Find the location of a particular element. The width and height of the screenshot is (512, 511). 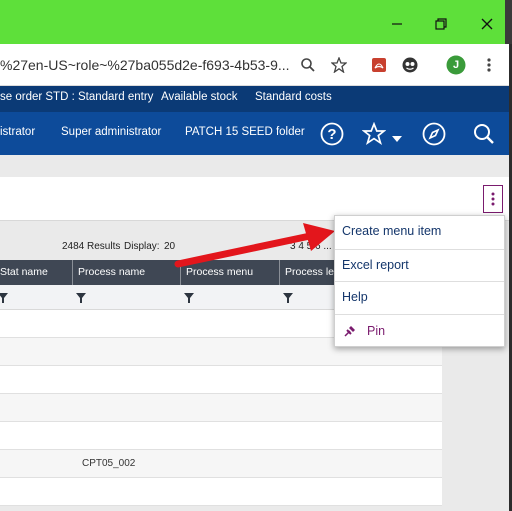

browser-title-bar is located at coordinates (256, 22).